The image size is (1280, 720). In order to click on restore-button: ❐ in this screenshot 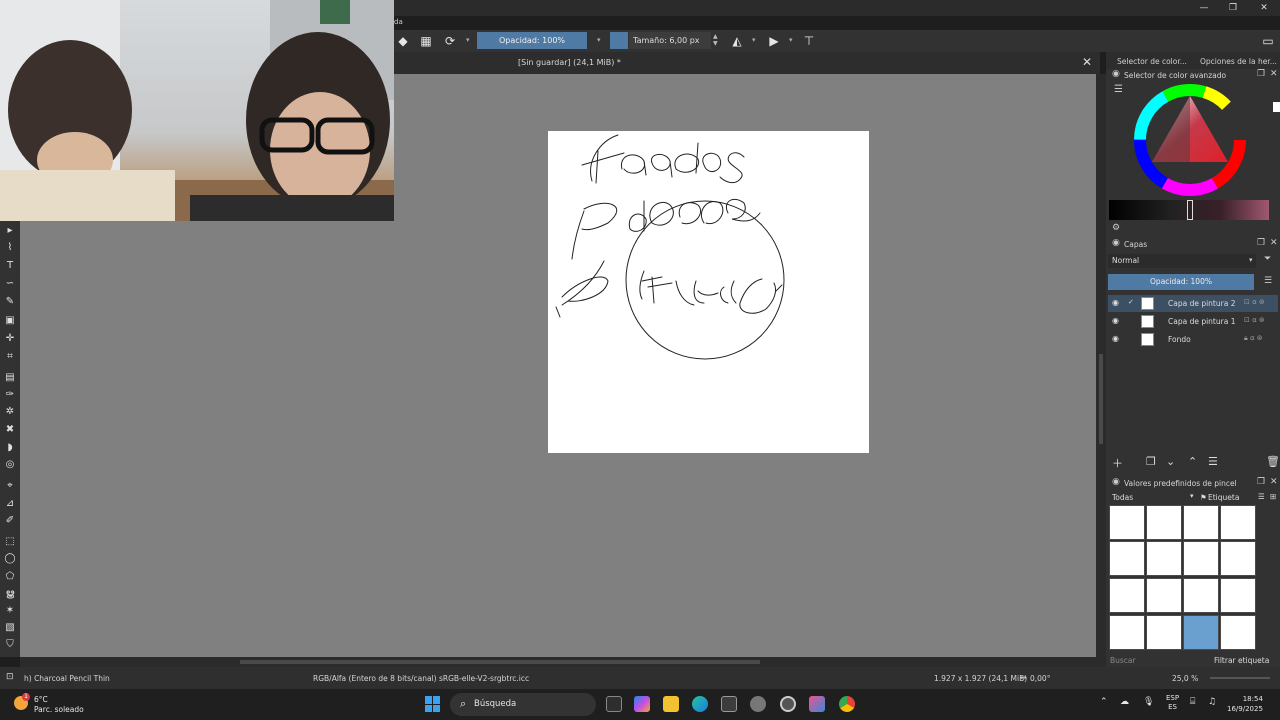, I will do `click(1233, 8)`.